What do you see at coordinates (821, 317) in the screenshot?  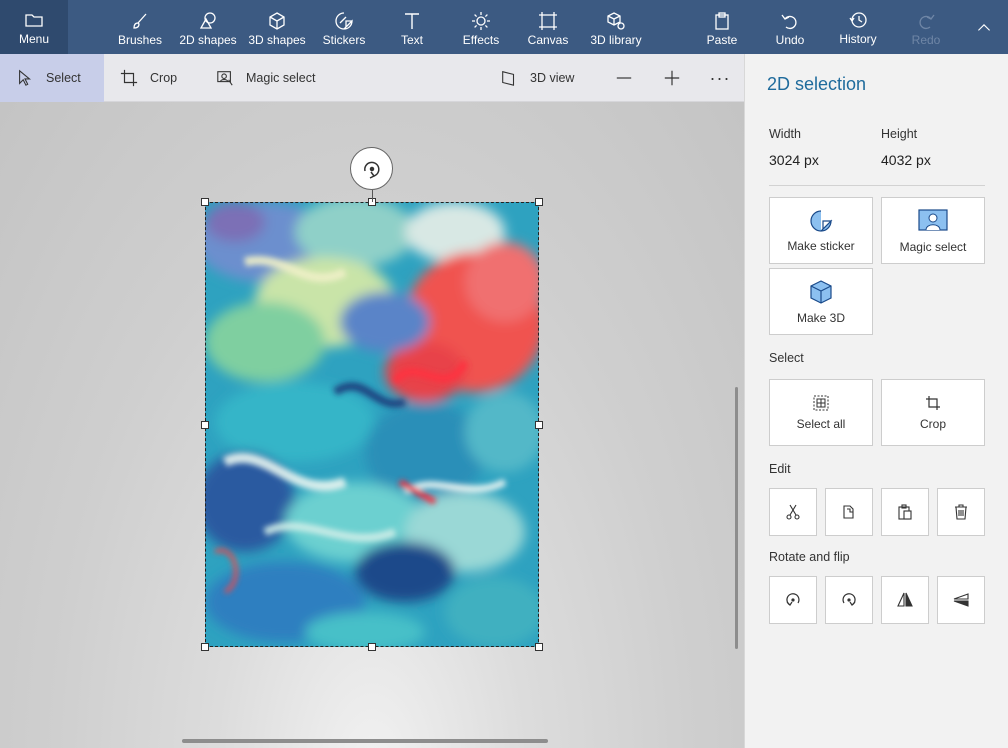 I see `make-3d-label: Make 3D` at bounding box center [821, 317].